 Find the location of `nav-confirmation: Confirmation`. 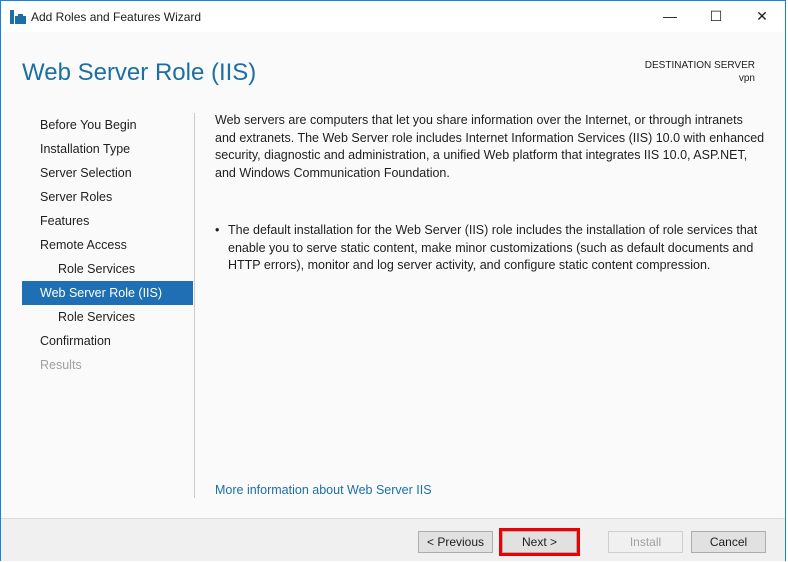

nav-confirmation: Confirmation is located at coordinates (107, 341).